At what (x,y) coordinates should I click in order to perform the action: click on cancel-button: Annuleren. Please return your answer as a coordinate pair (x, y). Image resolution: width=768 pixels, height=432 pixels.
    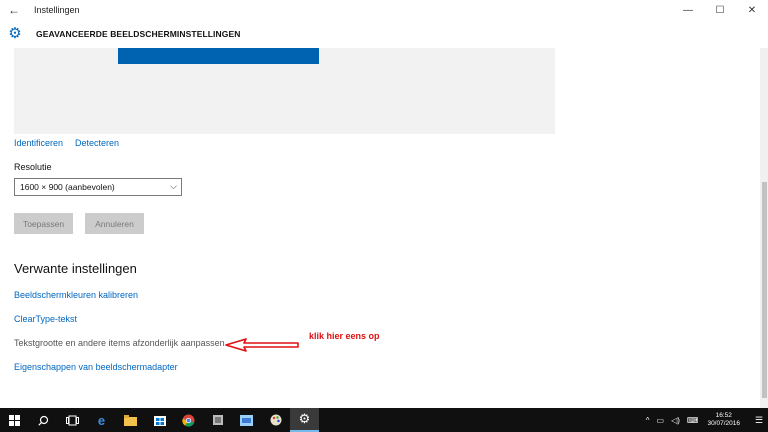
    Looking at the image, I should click on (114, 223).